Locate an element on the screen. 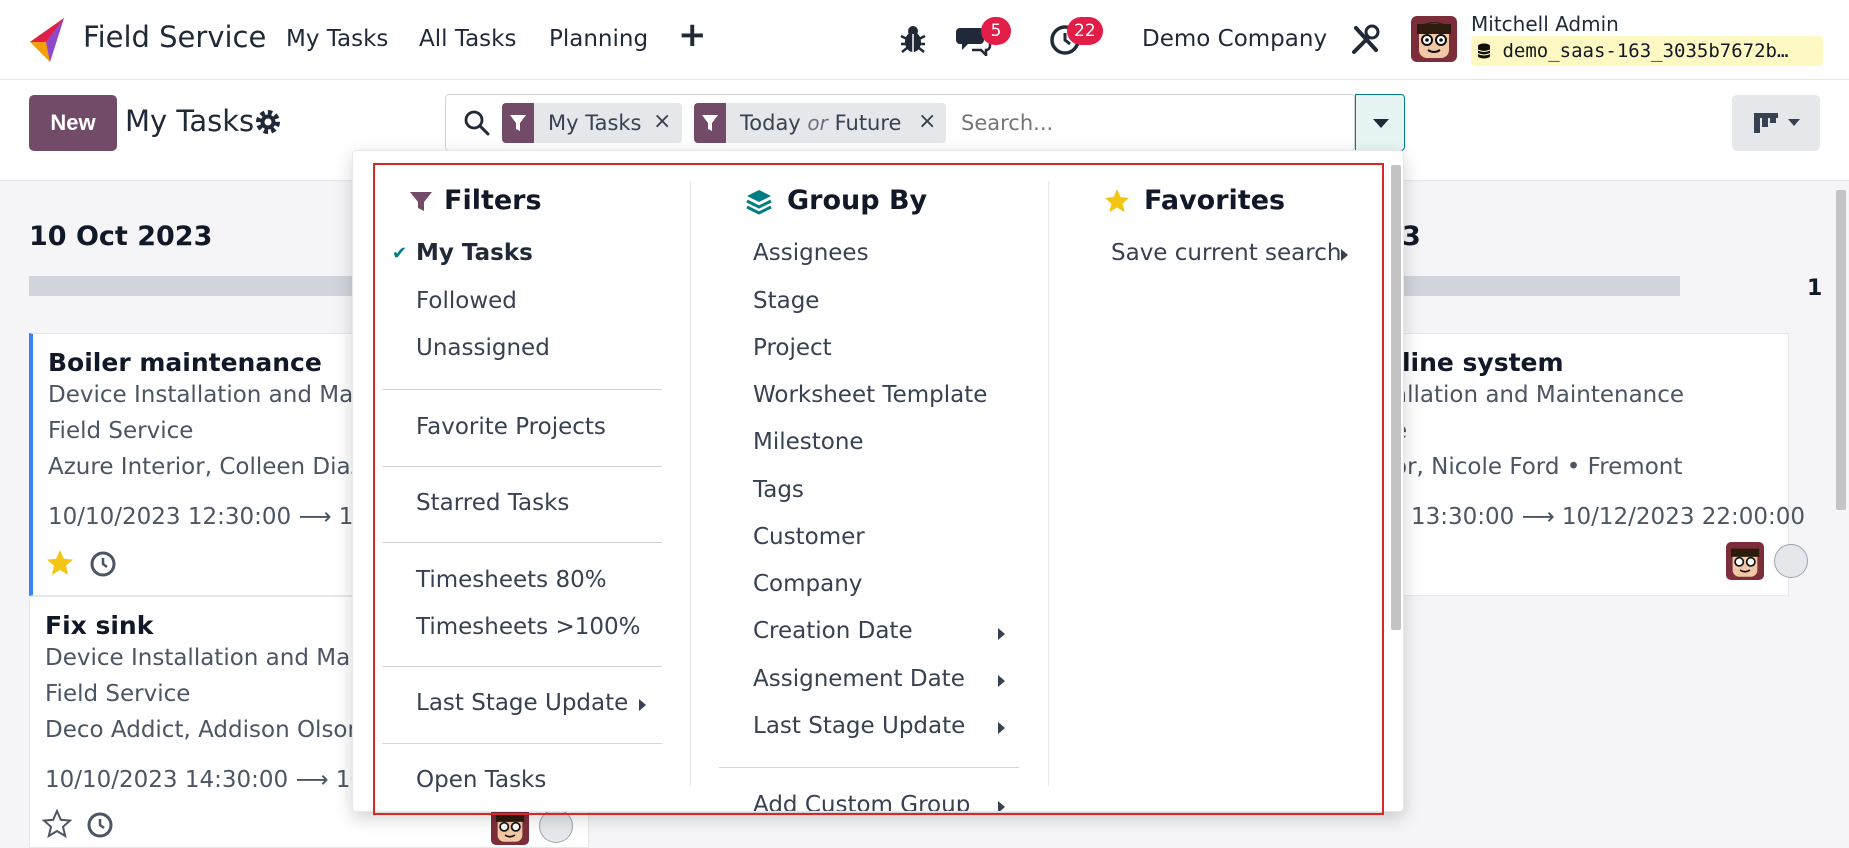  search-bar: My Tasks × Today or Future × is located at coordinates (900, 122).